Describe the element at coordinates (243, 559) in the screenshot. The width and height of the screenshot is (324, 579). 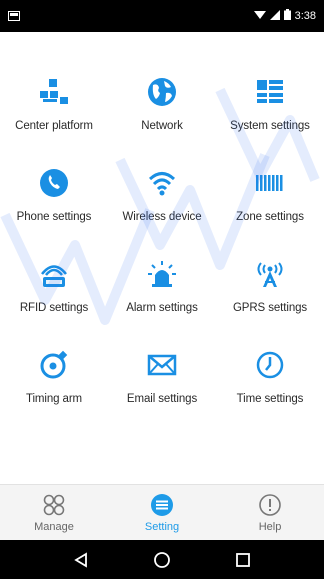
I see `recents-icon` at that location.